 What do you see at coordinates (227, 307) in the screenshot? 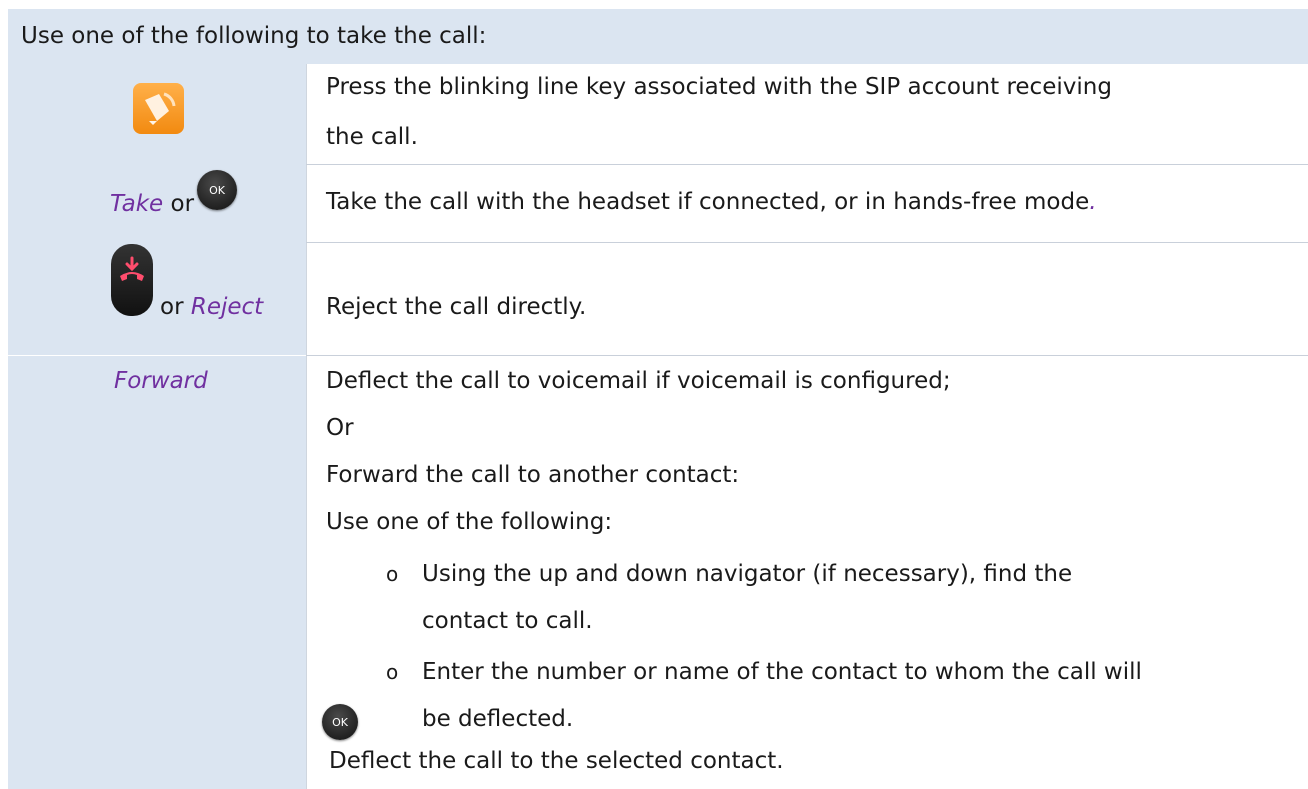
I see `reject-softkey-label: Reject` at bounding box center [227, 307].